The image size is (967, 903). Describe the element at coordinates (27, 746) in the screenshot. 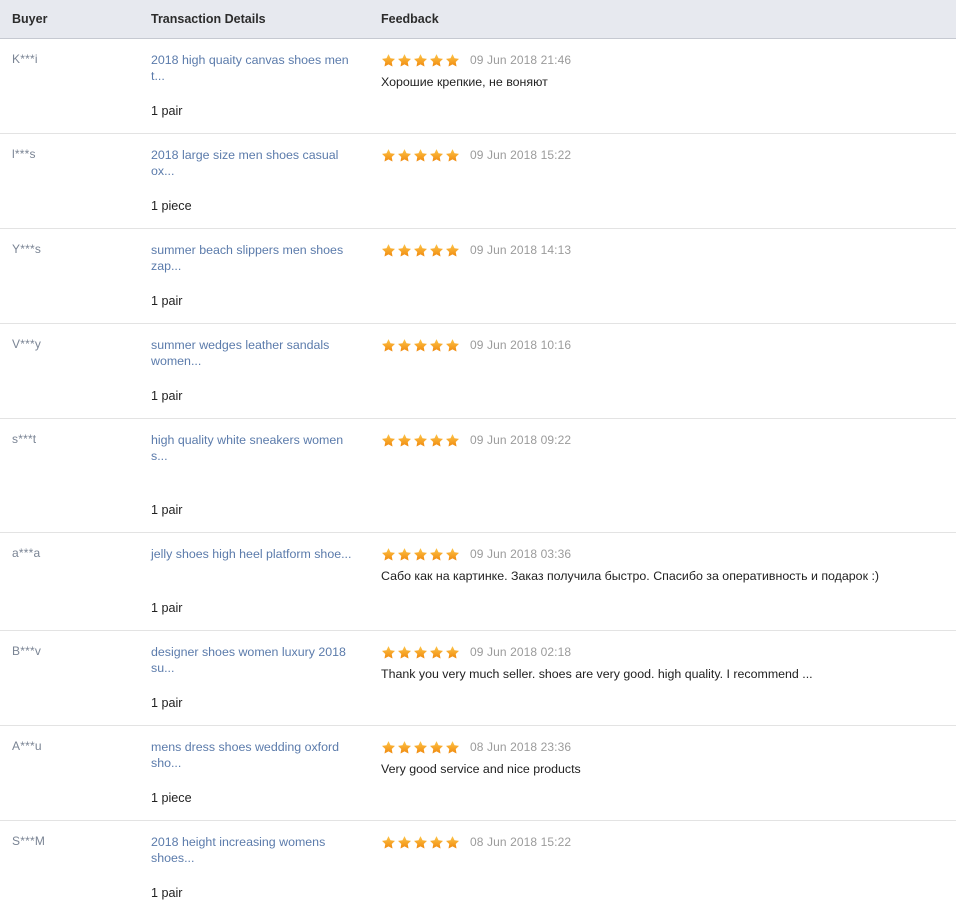

I see `buyer-name: A***u` at that location.